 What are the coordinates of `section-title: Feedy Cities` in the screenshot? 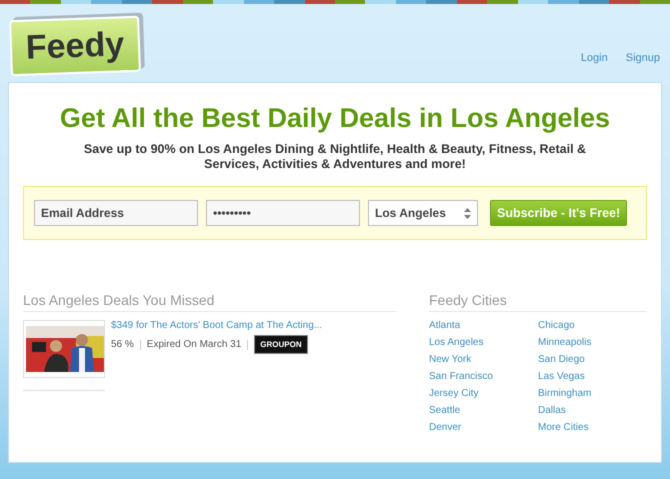 It's located at (538, 302).